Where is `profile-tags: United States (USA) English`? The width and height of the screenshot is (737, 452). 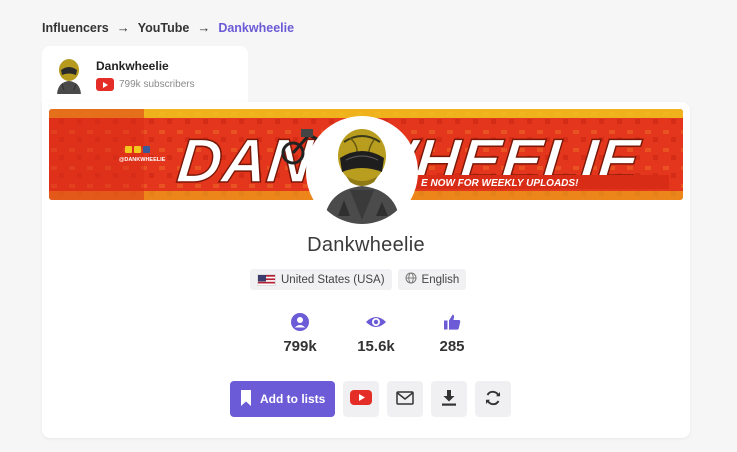
profile-tags: United States (USA) English is located at coordinates (358, 279).